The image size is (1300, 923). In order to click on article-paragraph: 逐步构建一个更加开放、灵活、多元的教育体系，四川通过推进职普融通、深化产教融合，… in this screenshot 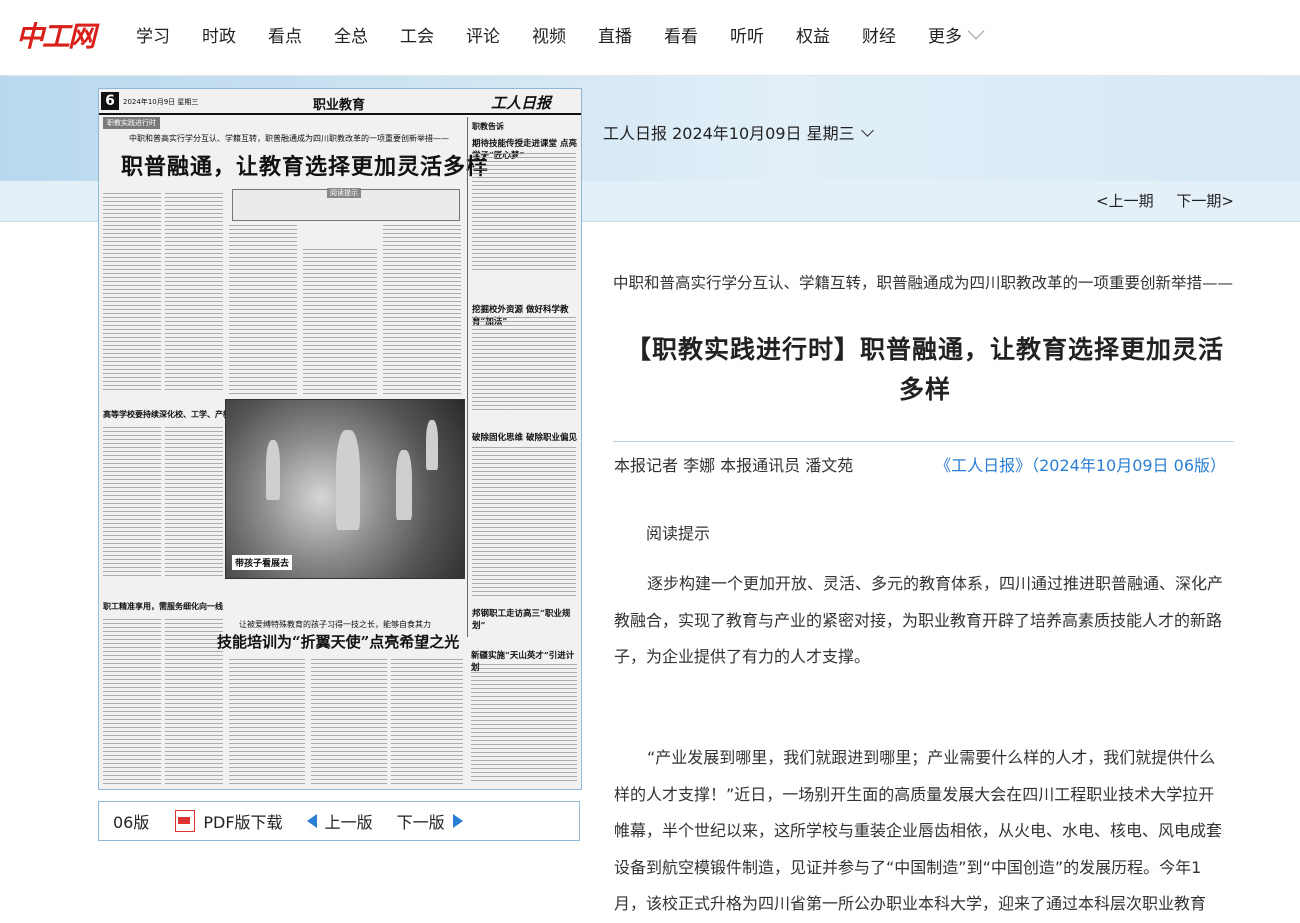, I will do `click(919, 620)`.